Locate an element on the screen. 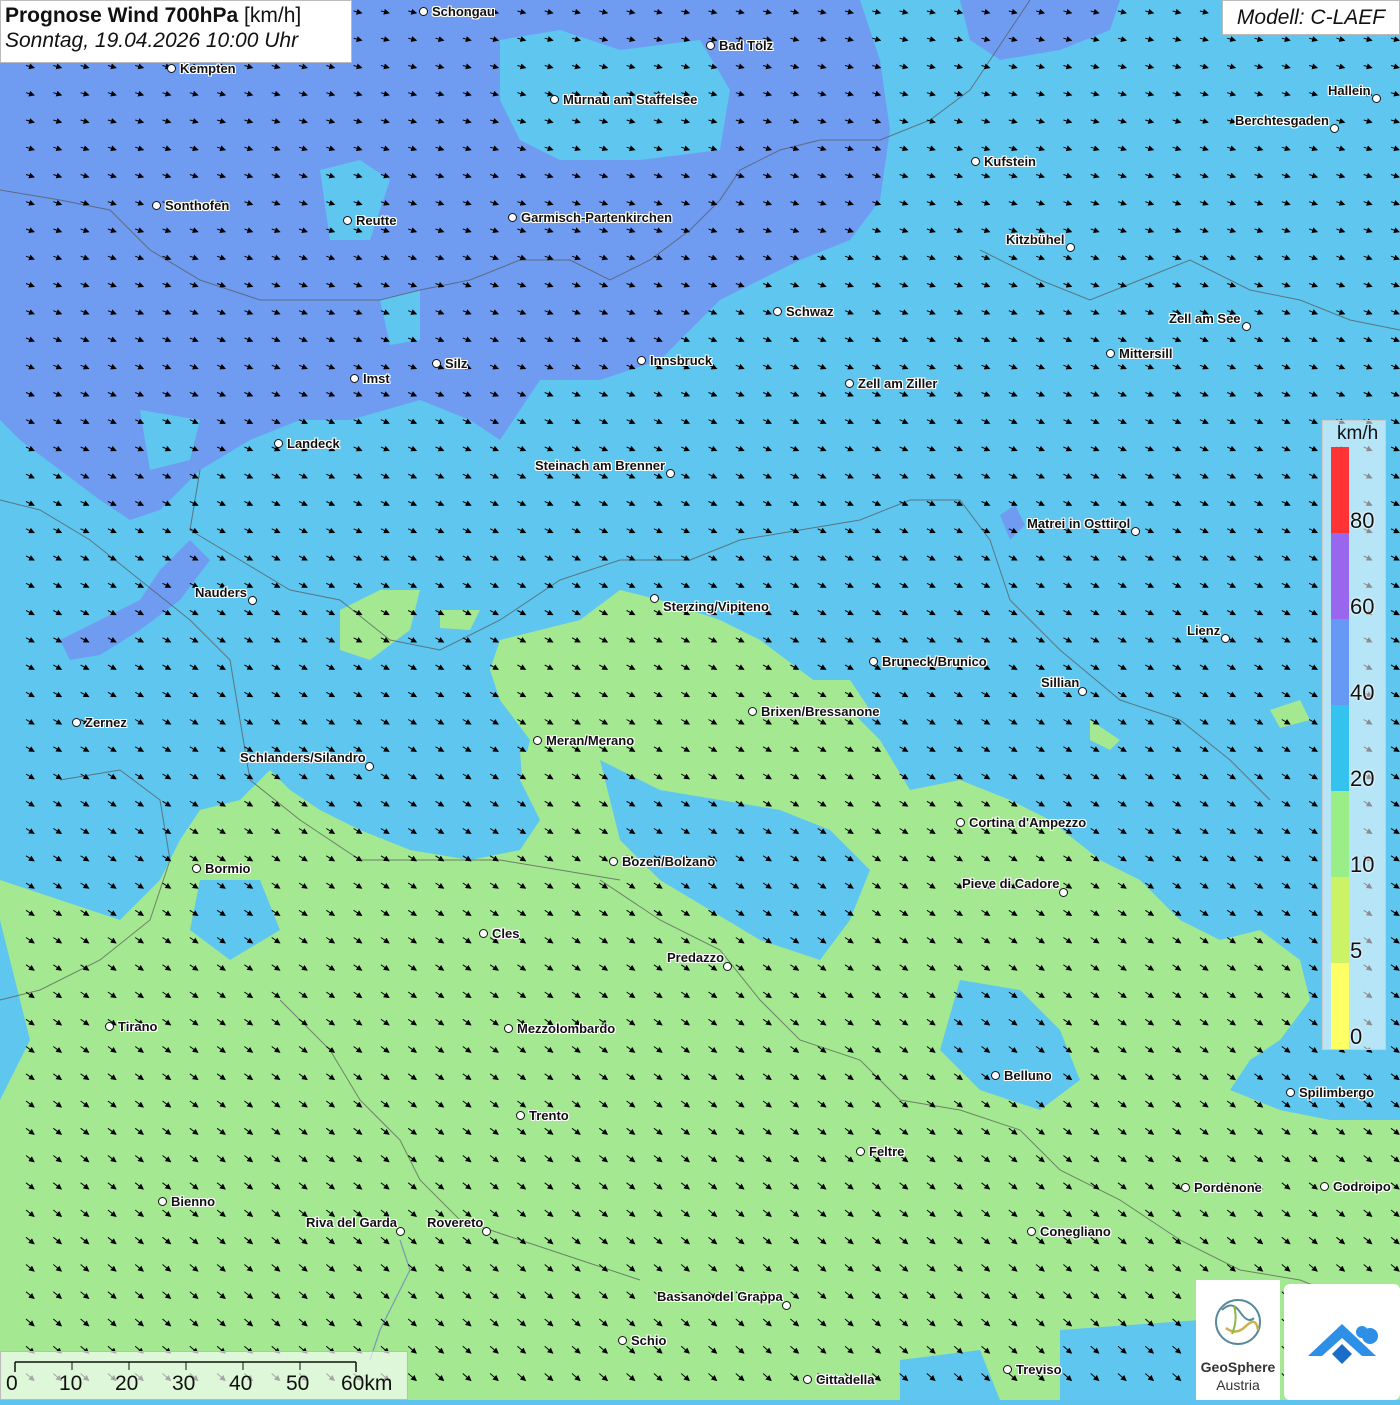 Image resolution: width=1400 pixels, height=1405 pixels. city-label: Belluno is located at coordinates (1028, 1075).